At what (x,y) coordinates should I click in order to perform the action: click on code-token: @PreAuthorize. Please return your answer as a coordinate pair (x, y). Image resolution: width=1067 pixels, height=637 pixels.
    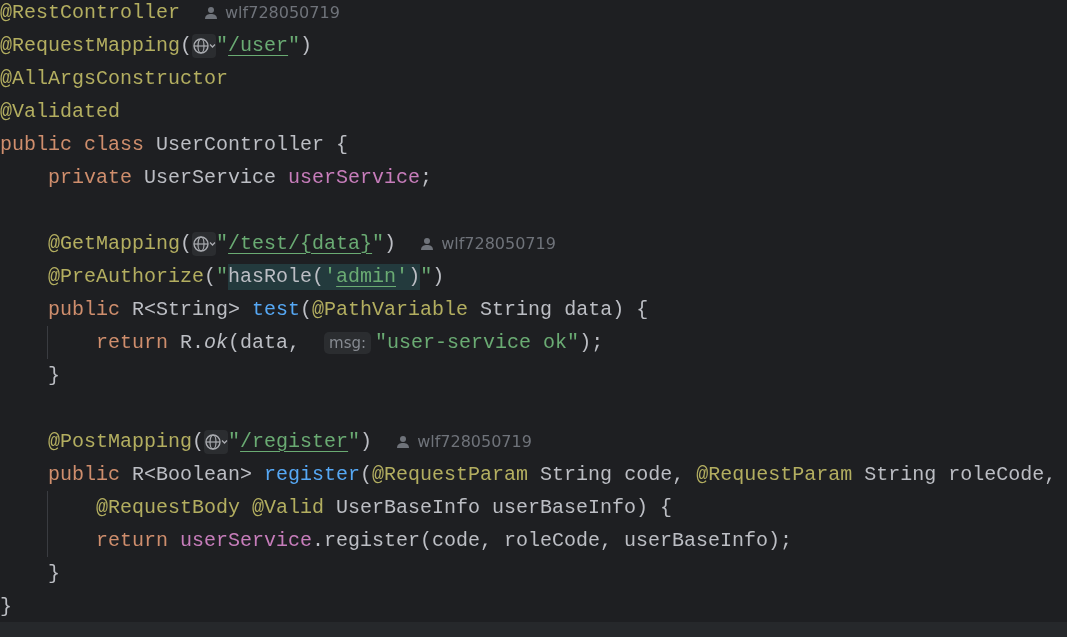
    Looking at the image, I should click on (126, 276).